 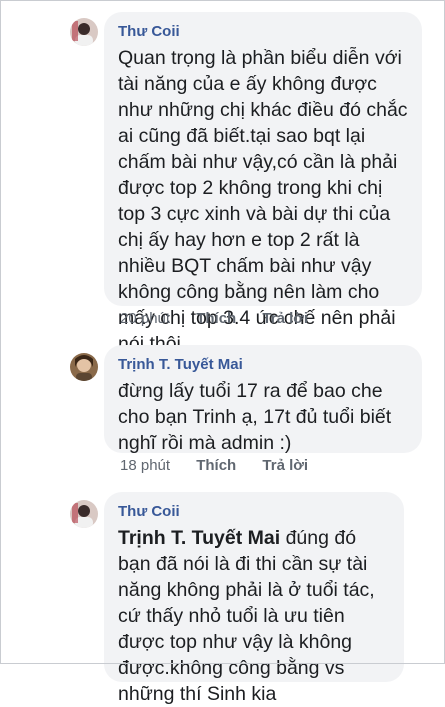 I want to click on comment-author: Trịnh T. Tuyết Mai, so click(x=263, y=365).